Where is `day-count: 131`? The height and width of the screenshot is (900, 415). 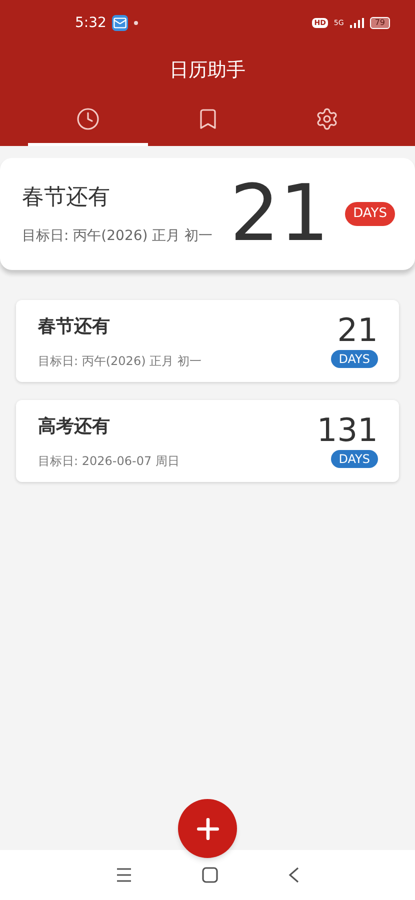 day-count: 131 is located at coordinates (347, 430).